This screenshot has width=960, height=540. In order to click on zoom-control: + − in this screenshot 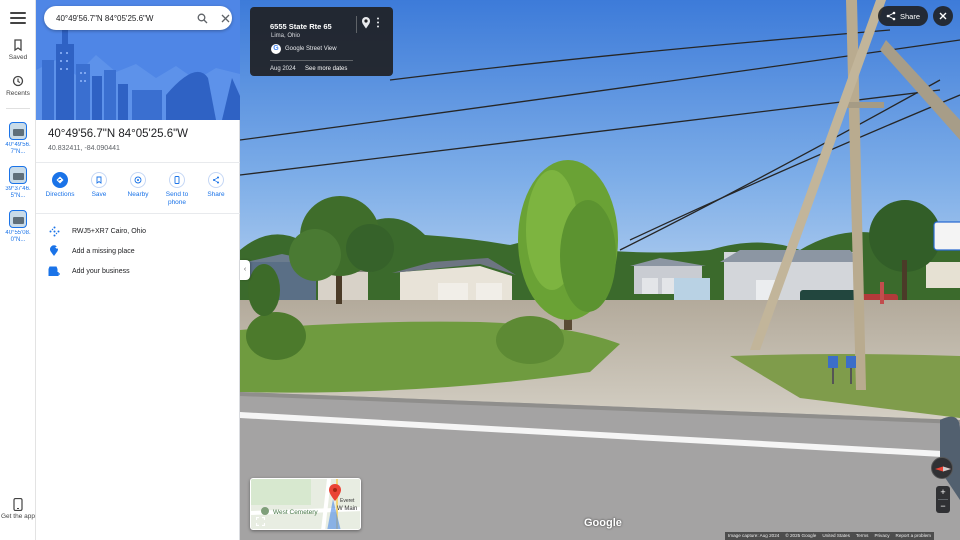, I will do `click(943, 499)`.